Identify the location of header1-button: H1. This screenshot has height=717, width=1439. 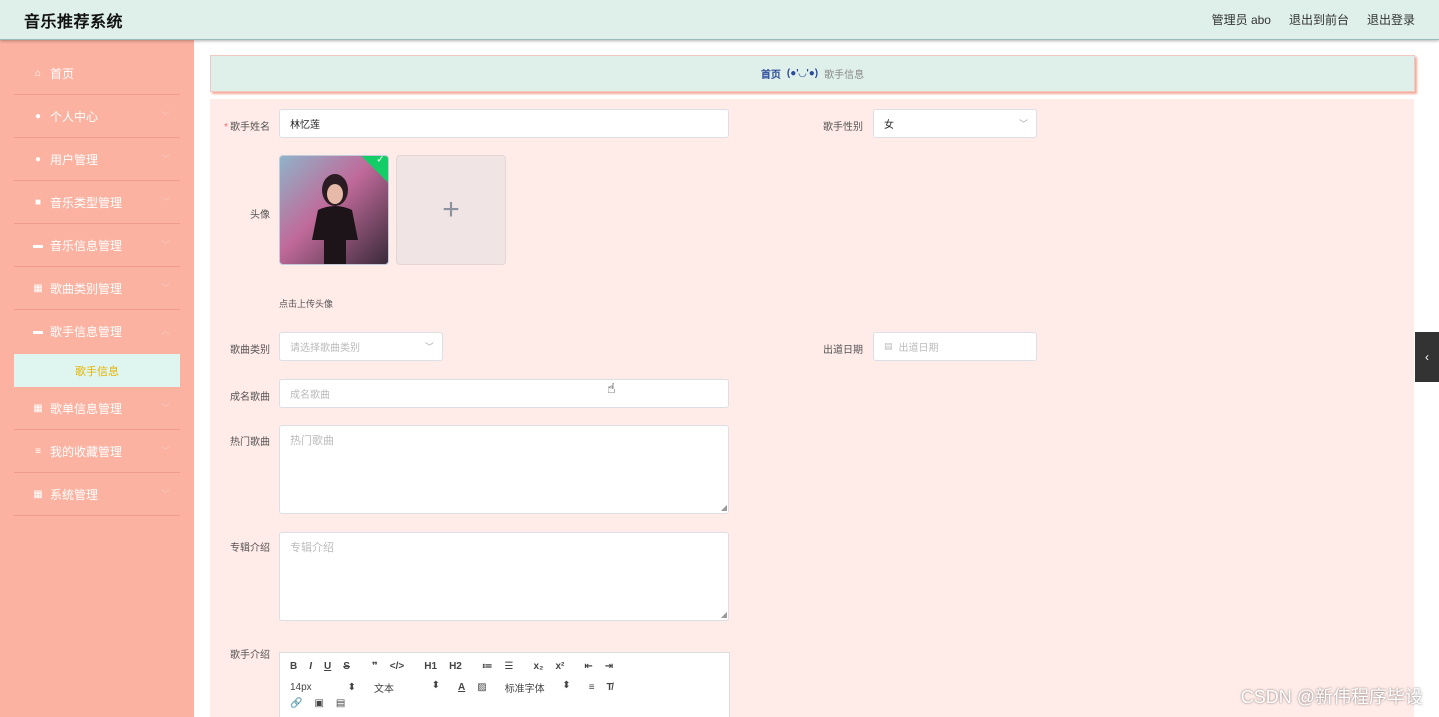
(430, 666).